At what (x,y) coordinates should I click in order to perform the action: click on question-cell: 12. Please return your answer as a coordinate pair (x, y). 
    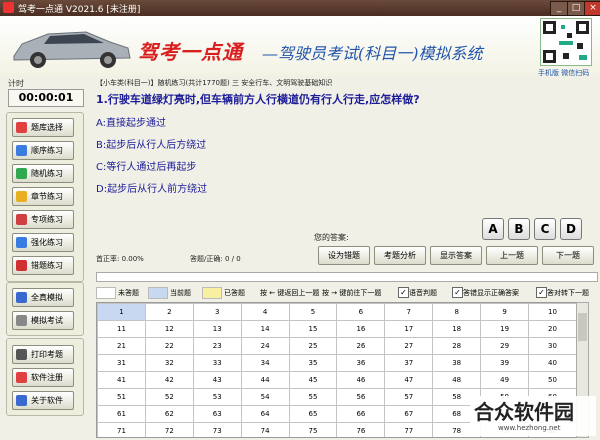
    Looking at the image, I should click on (169, 329).